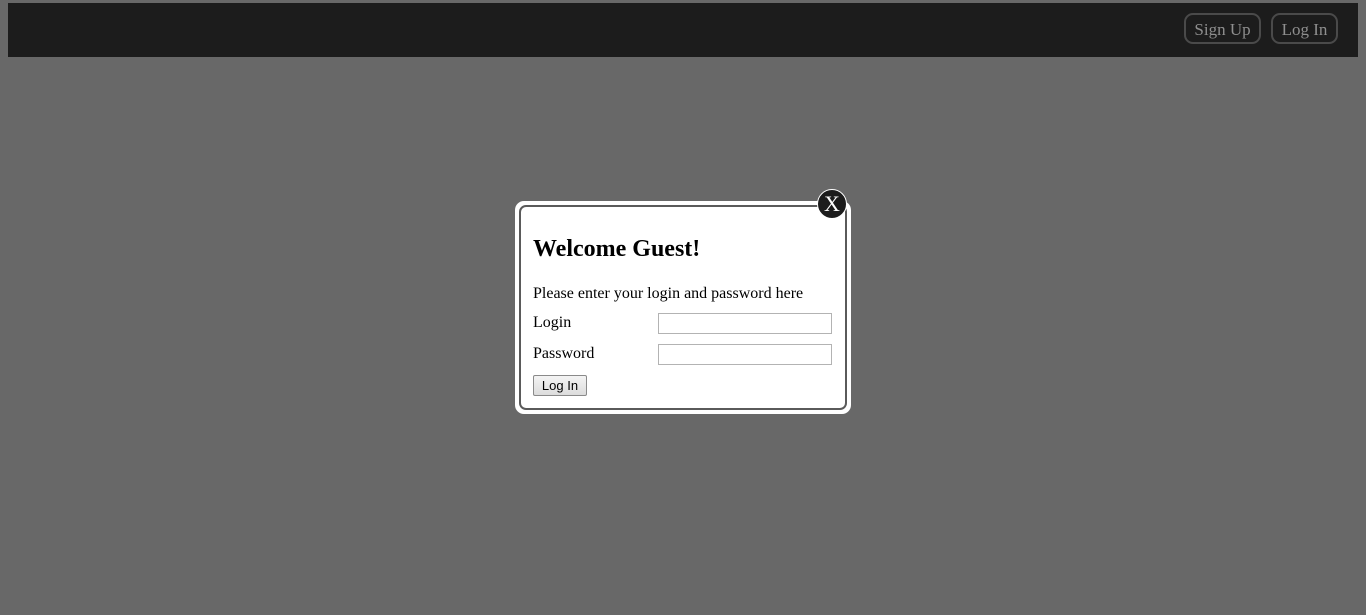  I want to click on close-modal-button: X, so click(832, 204).